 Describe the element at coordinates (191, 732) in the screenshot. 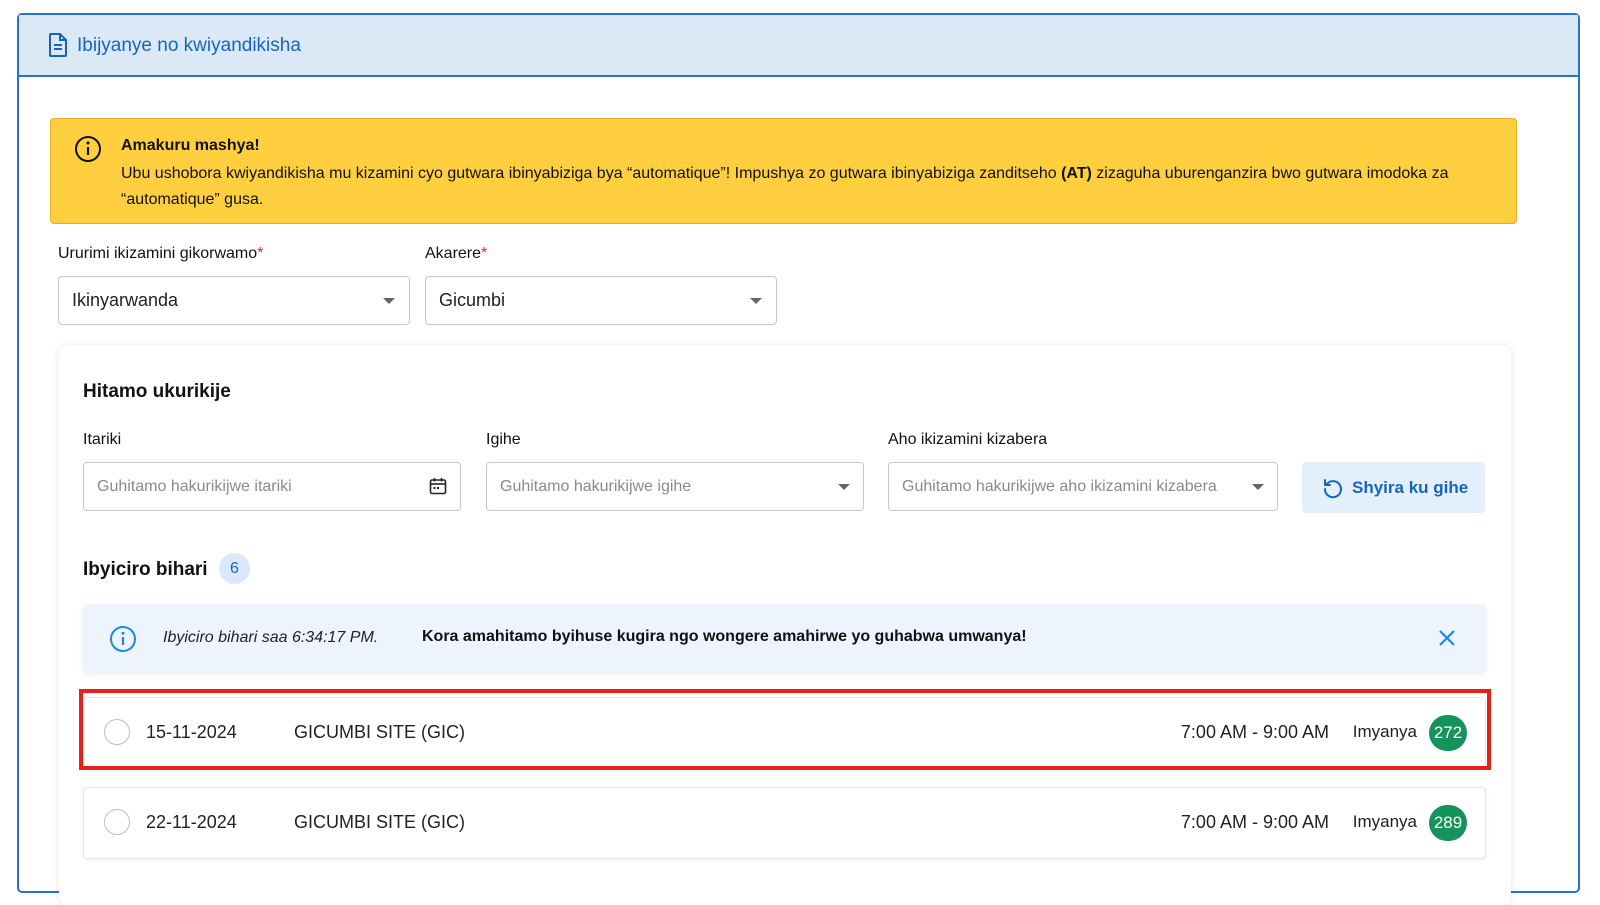

I see `slot-date: 15-11-2024` at that location.